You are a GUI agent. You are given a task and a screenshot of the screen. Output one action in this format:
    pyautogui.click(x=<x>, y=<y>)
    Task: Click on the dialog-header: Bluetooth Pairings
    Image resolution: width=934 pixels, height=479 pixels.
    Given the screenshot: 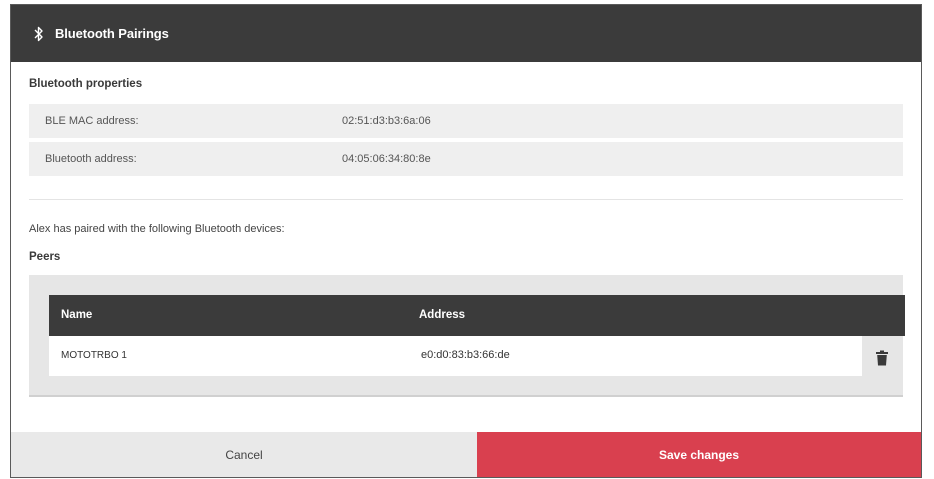 What is the action you would take?
    pyautogui.click(x=466, y=33)
    